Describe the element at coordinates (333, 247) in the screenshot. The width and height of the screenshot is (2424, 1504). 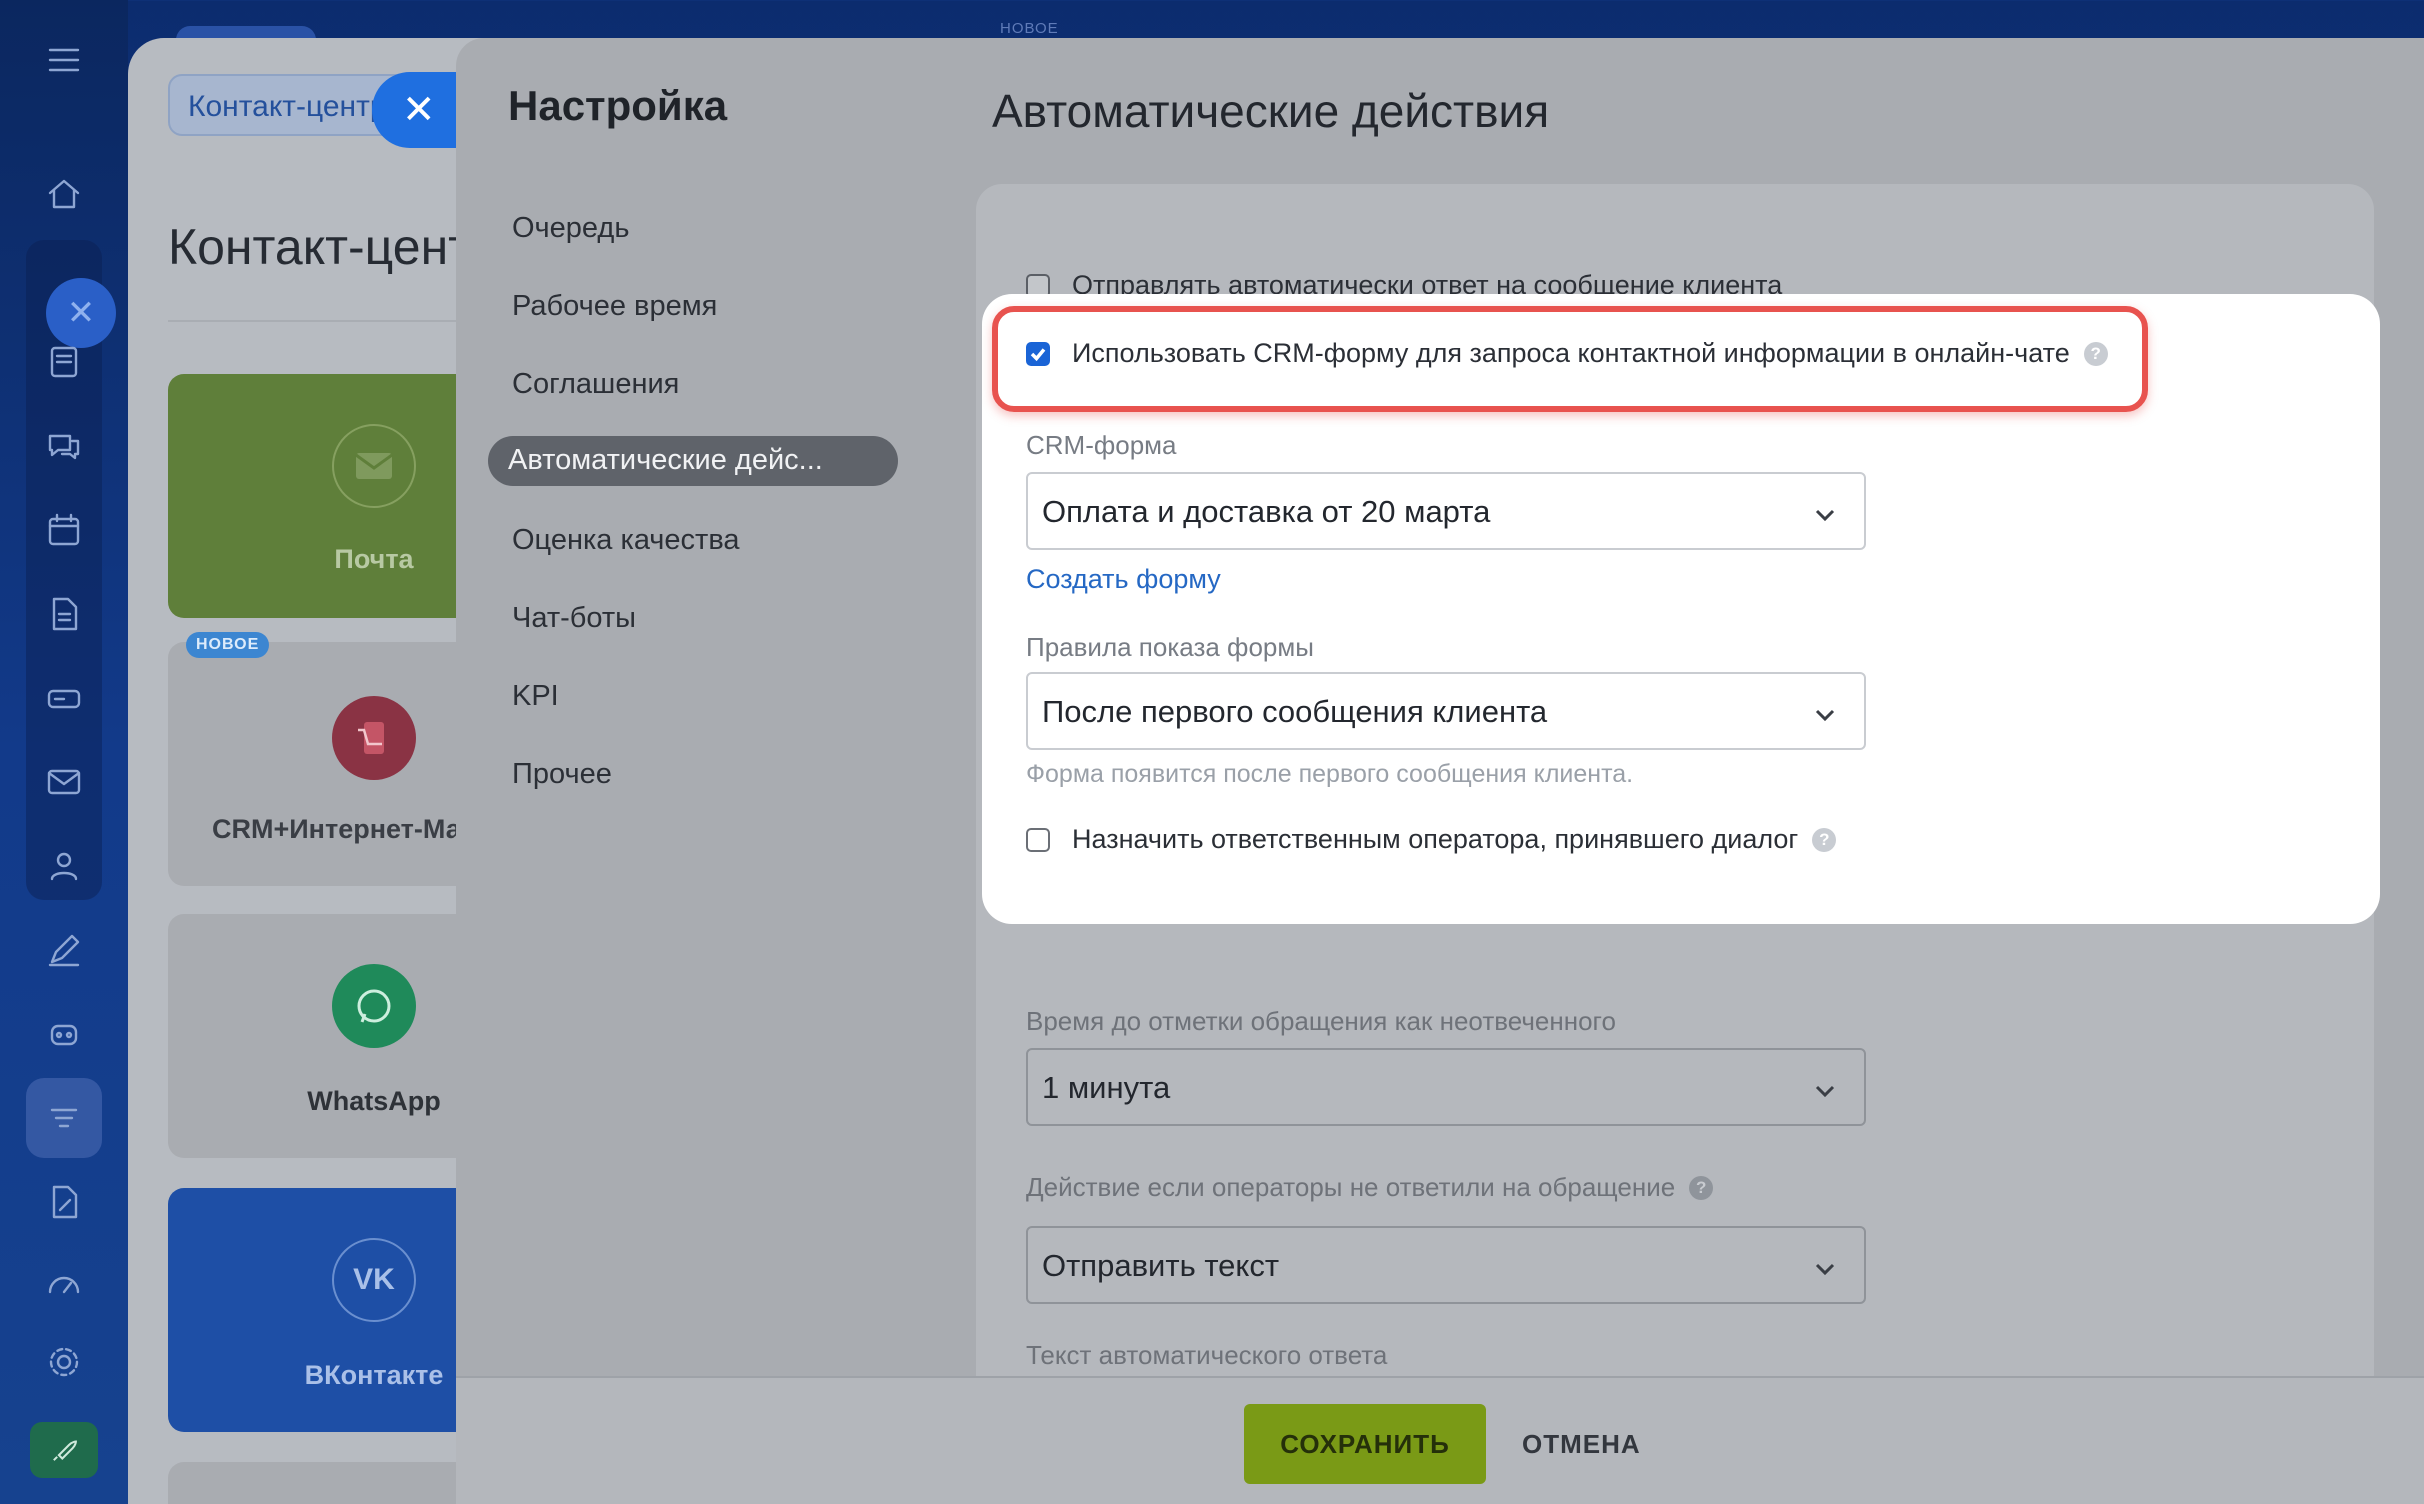
I see `background-page-title: Контакт-центр` at that location.